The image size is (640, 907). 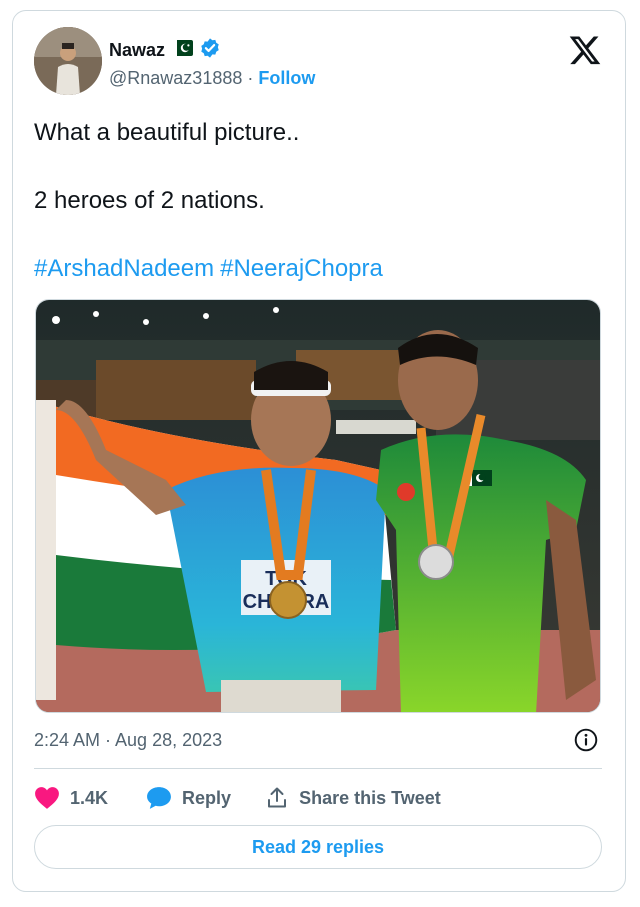 What do you see at coordinates (128, 740) in the screenshot?
I see `tweet-timestamp: 2:24 AM · Aug 28, 2023` at bounding box center [128, 740].